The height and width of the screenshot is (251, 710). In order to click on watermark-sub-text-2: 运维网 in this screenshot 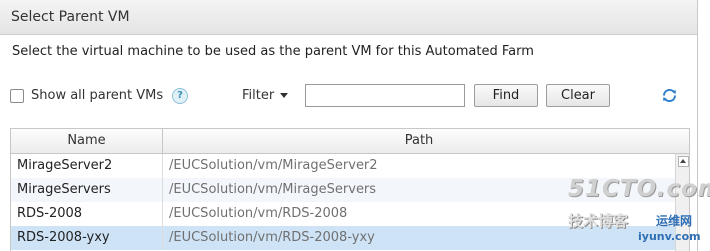, I will do `click(674, 221)`.